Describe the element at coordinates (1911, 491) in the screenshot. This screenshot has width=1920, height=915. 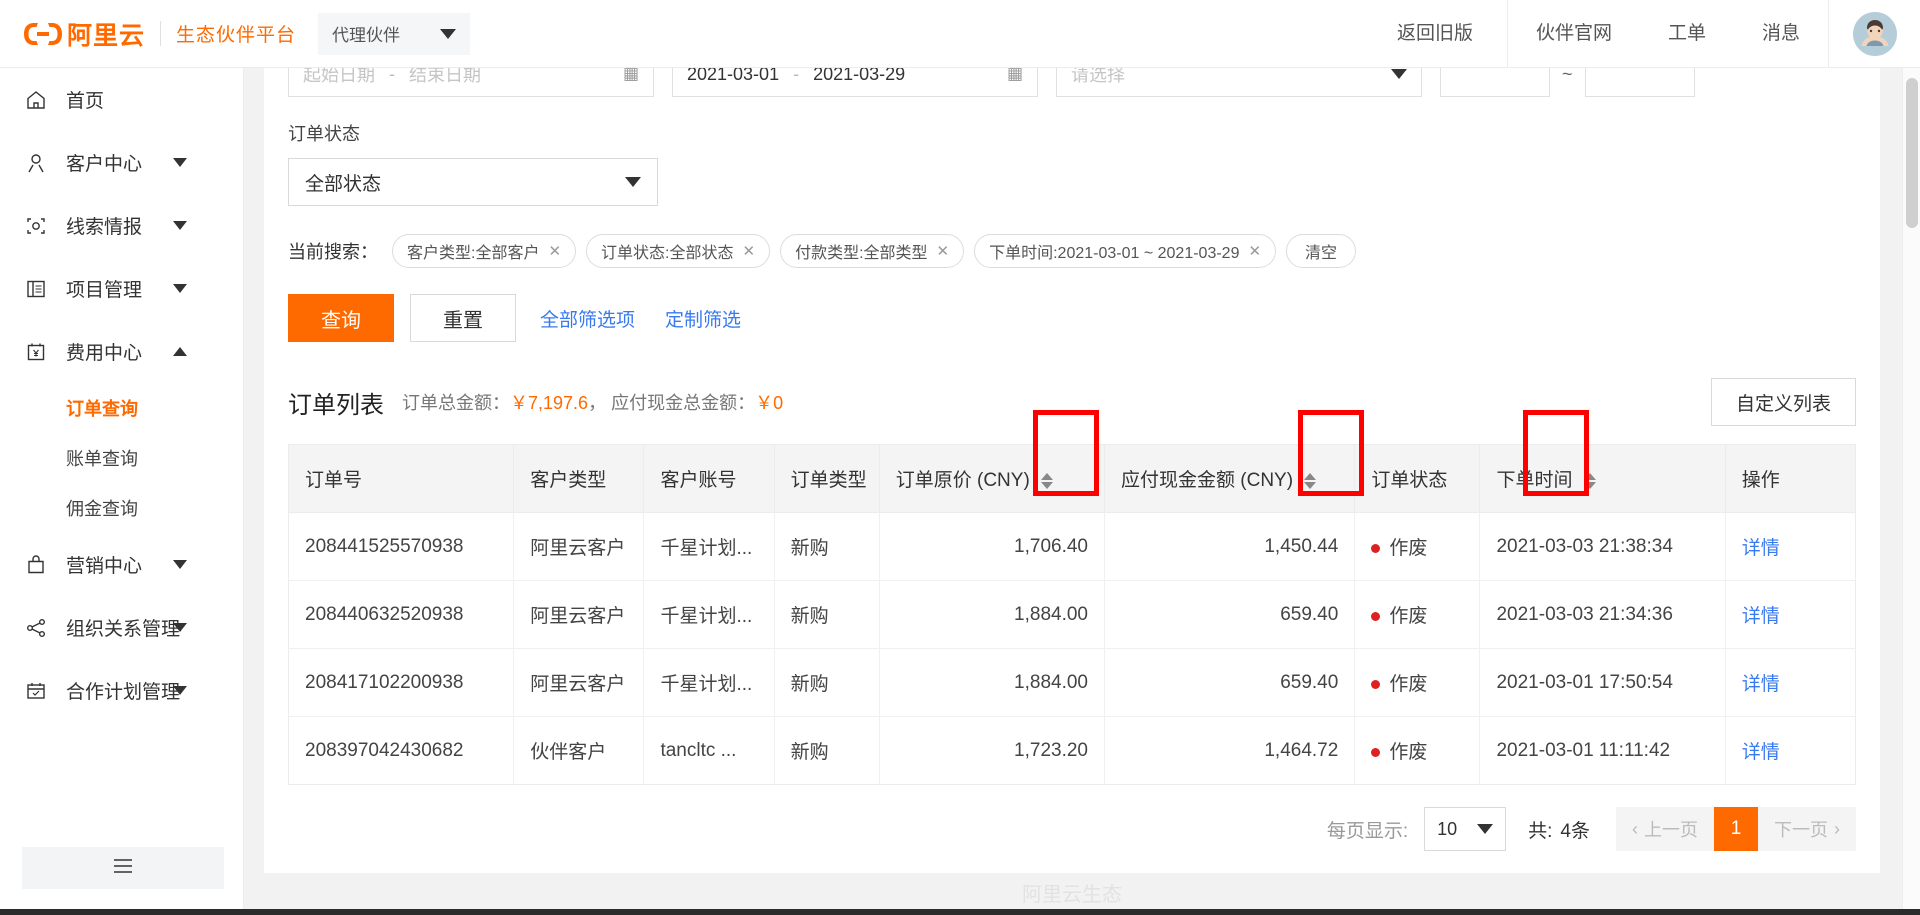
I see `vertical-scrollbar` at that location.